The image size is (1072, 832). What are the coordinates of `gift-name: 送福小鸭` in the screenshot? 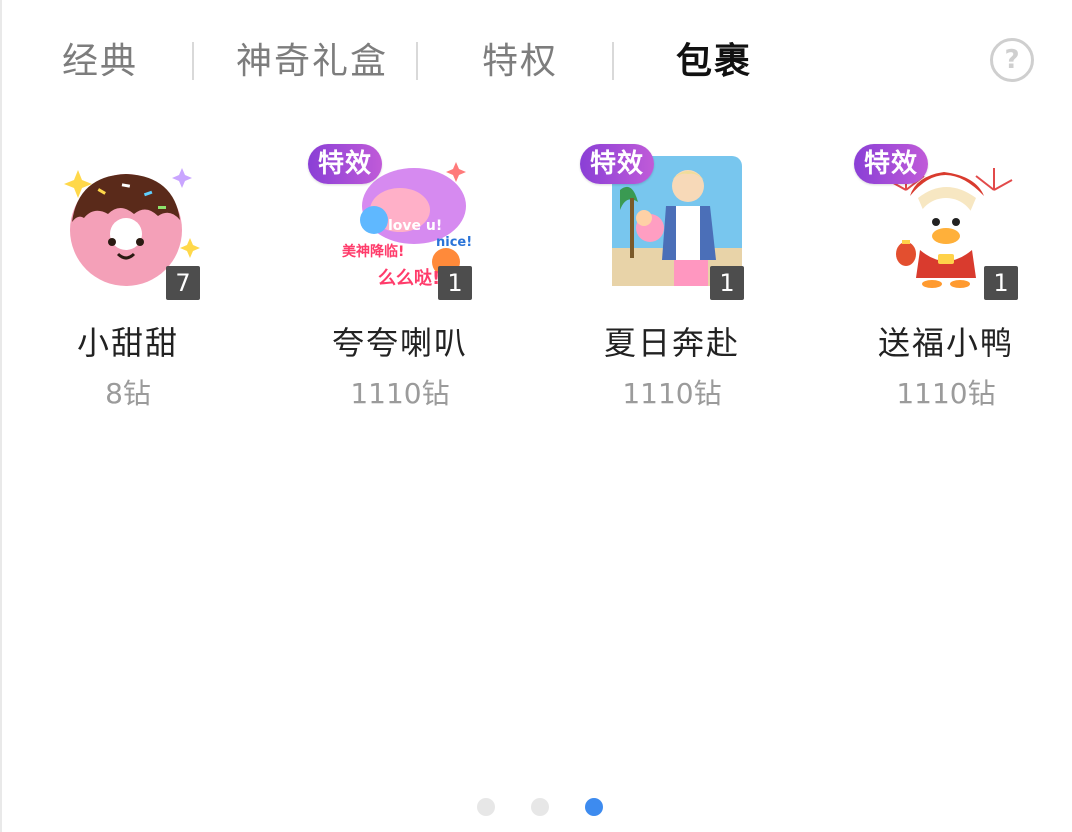 It's located at (945, 343).